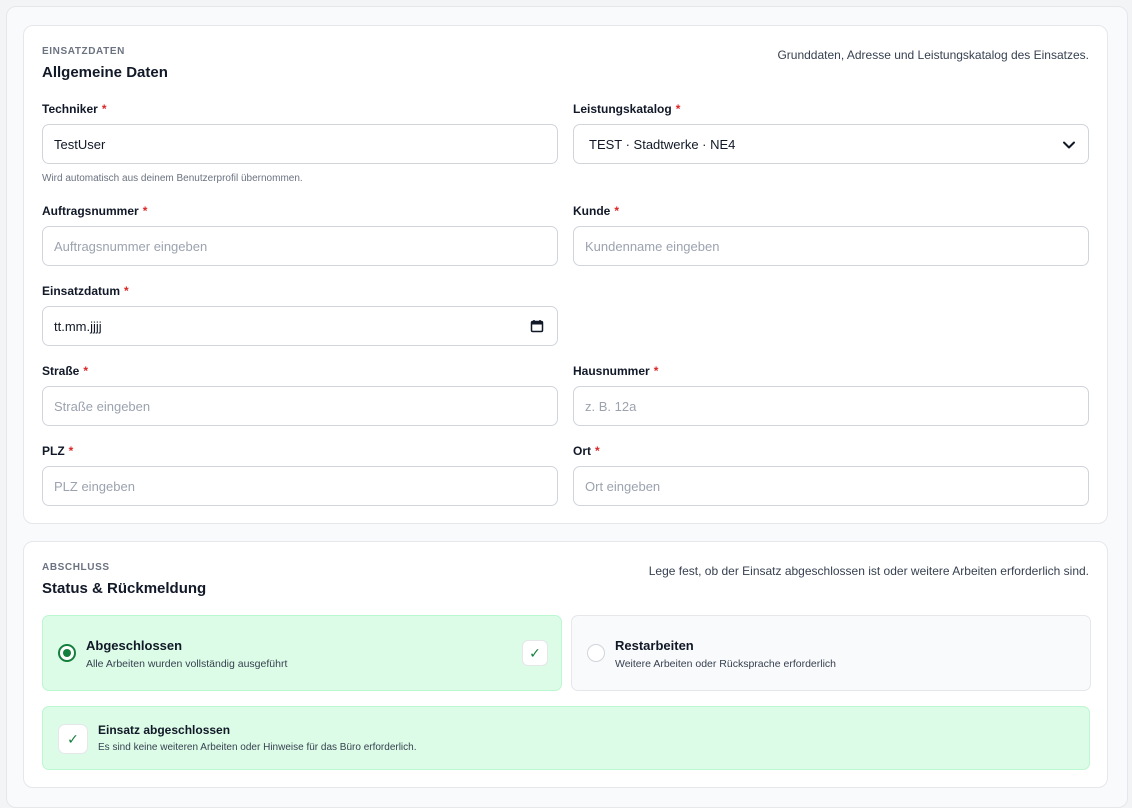 Image resolution: width=1132 pixels, height=808 pixels. Describe the element at coordinates (164, 730) in the screenshot. I see `banner-title: Einsatz abgeschlossen` at that location.